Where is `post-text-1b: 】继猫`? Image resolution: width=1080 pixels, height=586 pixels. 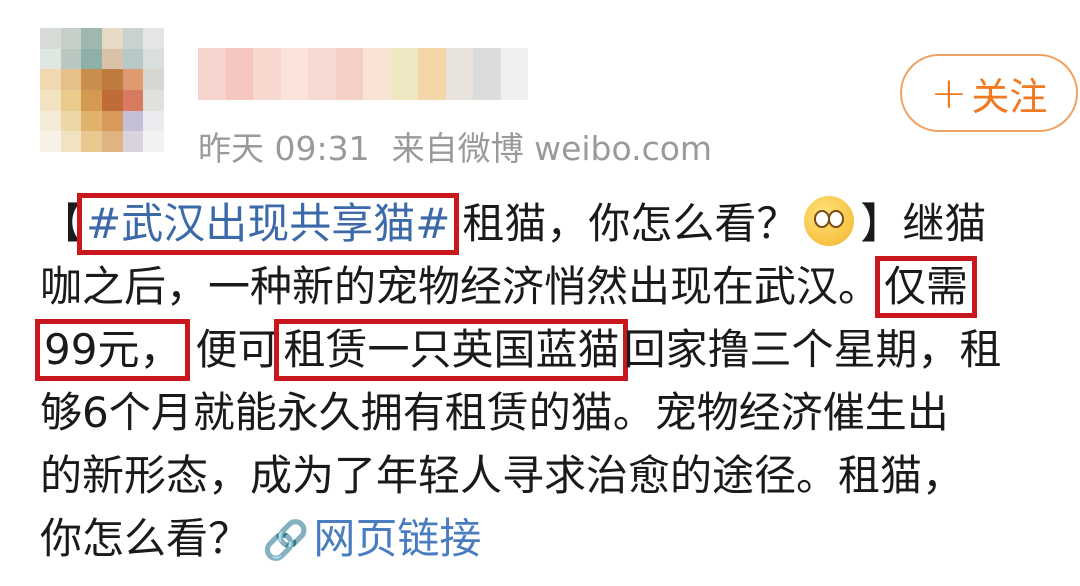
post-text-1b: 】继猫 is located at coordinates (923, 223).